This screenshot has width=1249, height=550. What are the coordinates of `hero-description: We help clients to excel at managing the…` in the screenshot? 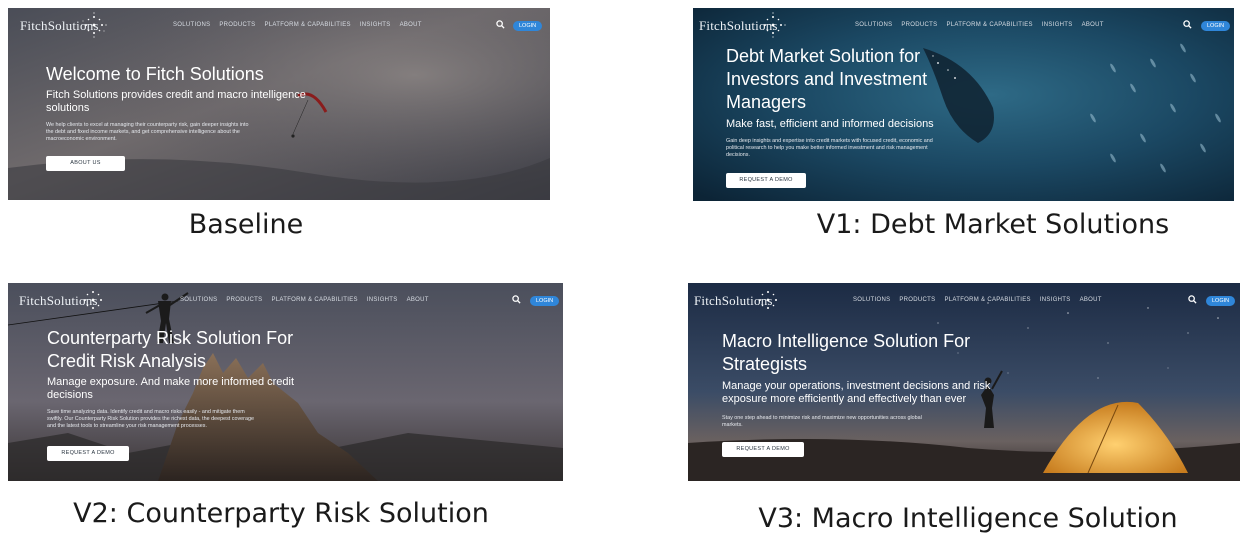 It's located at (147, 132).